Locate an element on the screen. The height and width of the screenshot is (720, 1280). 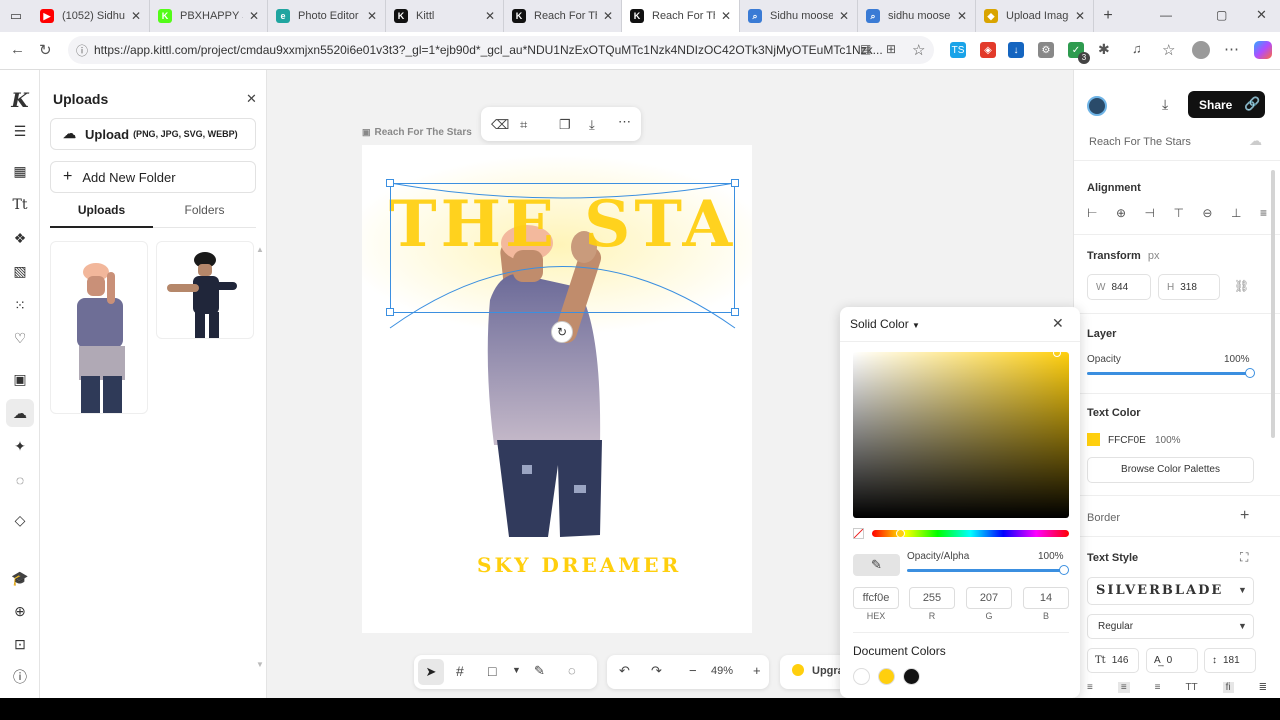
share-button: Share 🔗 is located at coordinates (1226, 104).